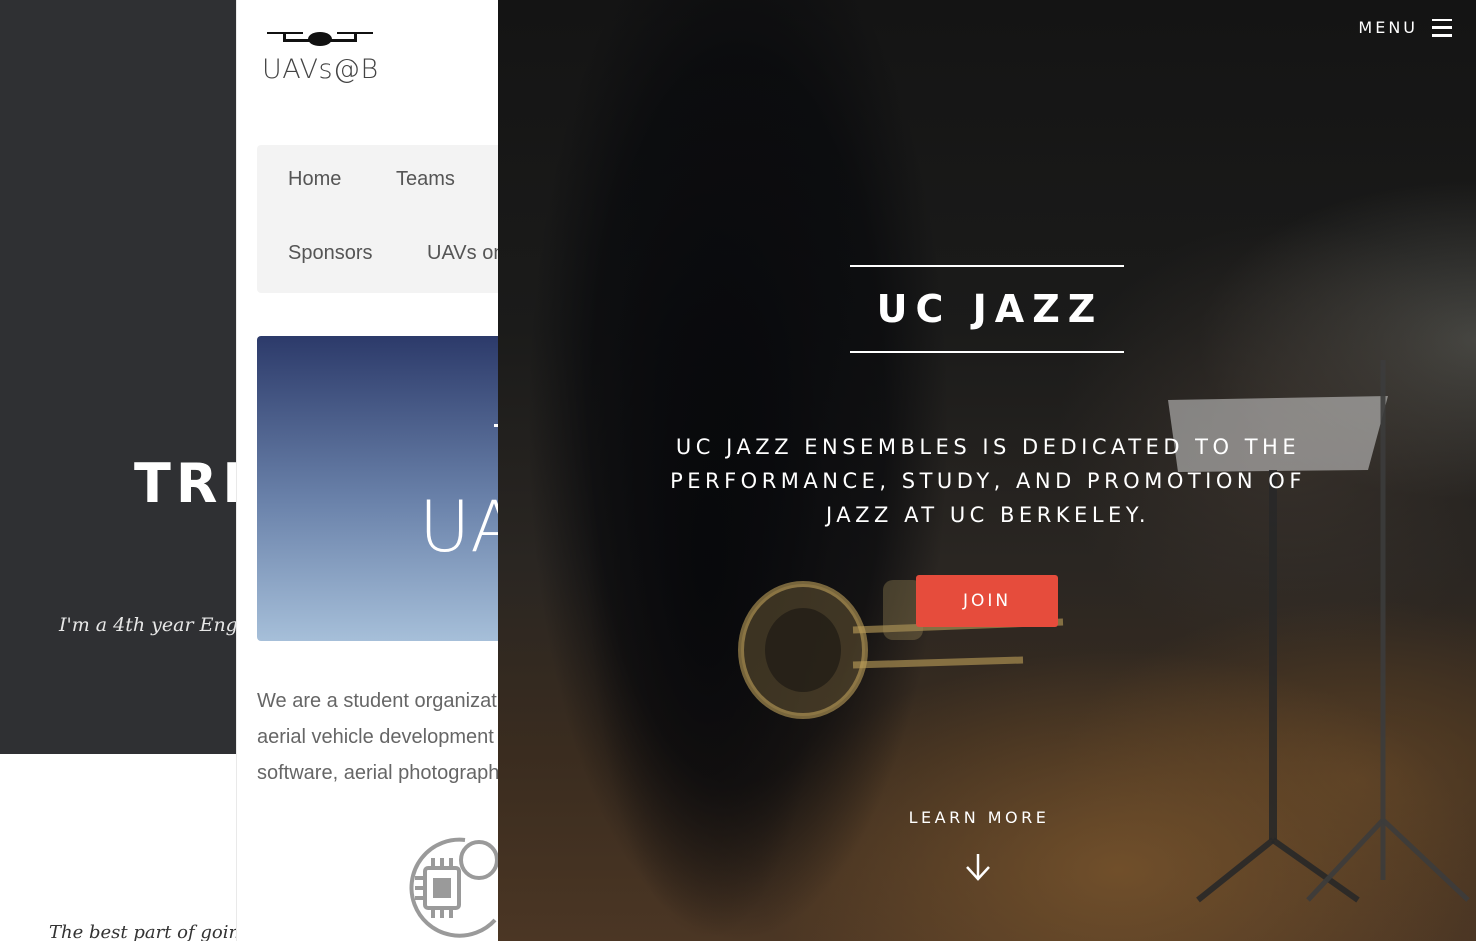  What do you see at coordinates (147, 625) in the screenshot?
I see `hero-subtitle: I'm a 4th year Engin` at bounding box center [147, 625].